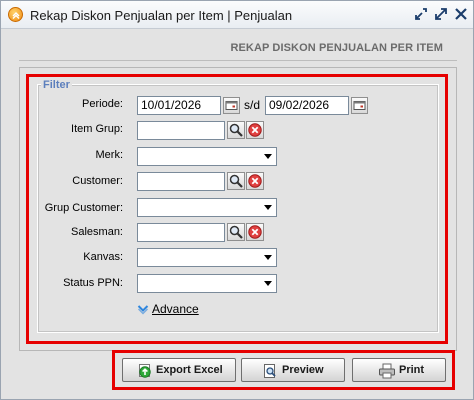 This screenshot has height=400, width=474. Describe the element at coordinates (238, 60) in the screenshot. I see `header-divider` at that location.